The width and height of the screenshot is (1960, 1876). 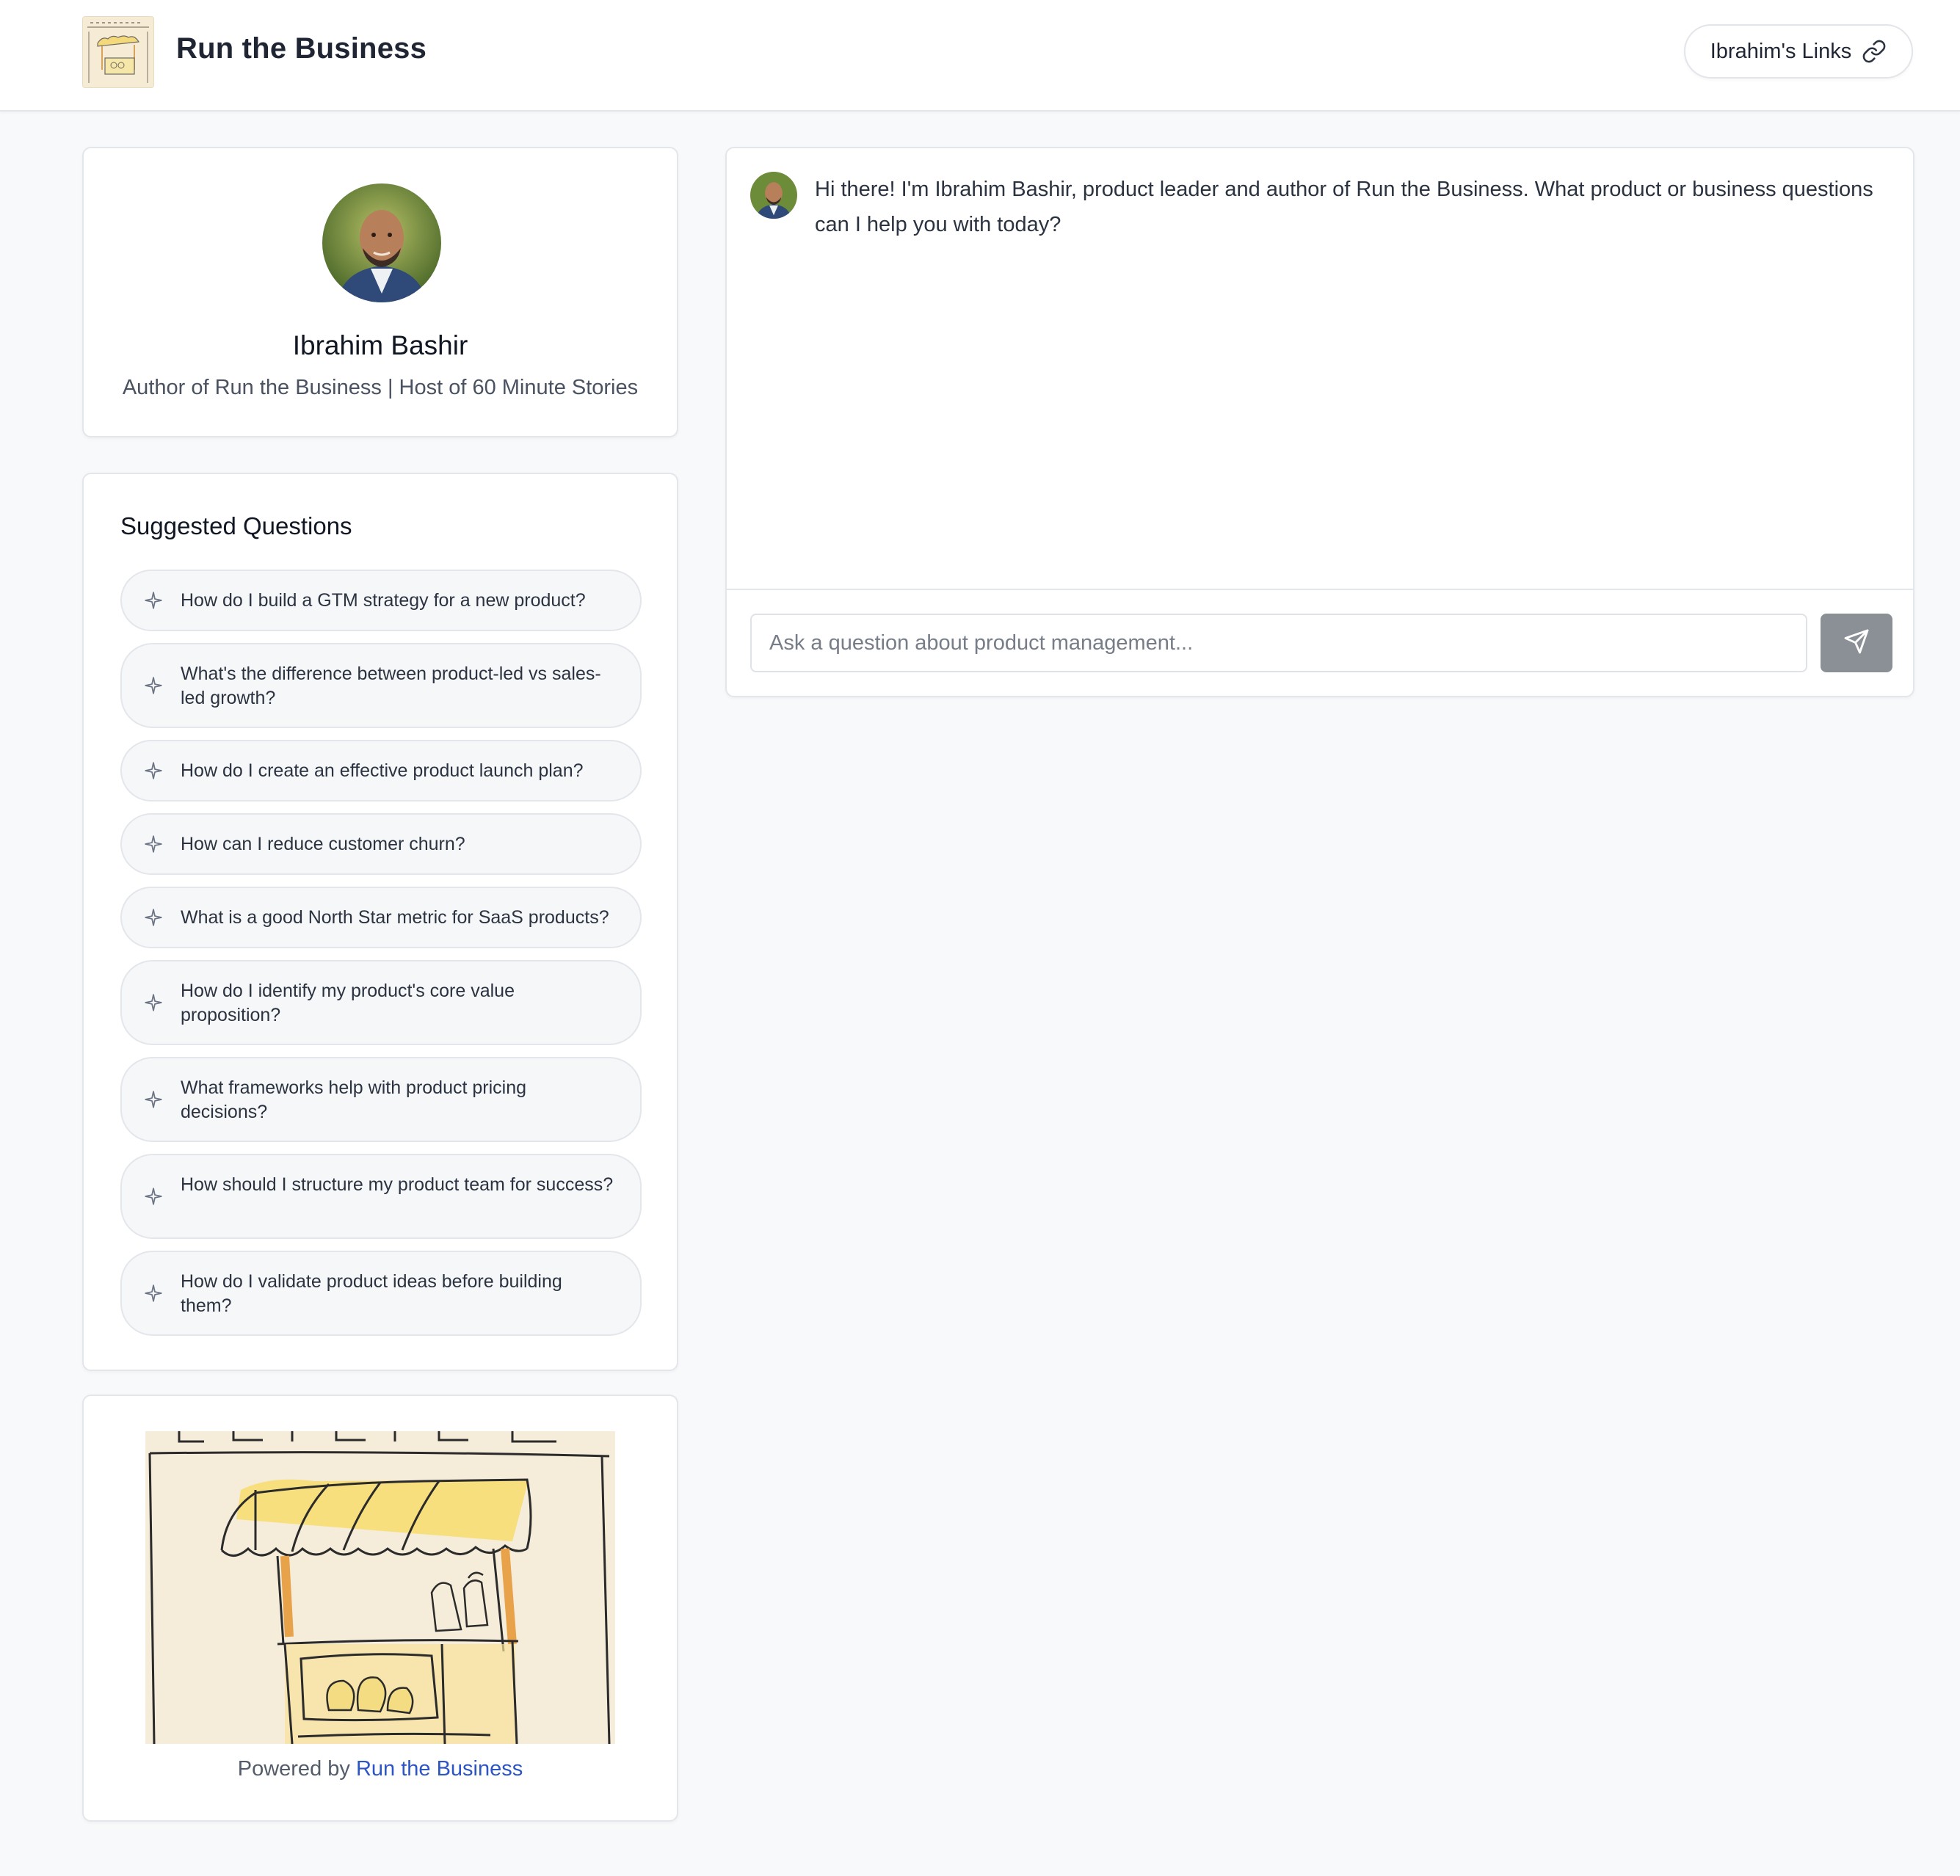 I want to click on lemonade-stand-logo, so click(x=118, y=52).